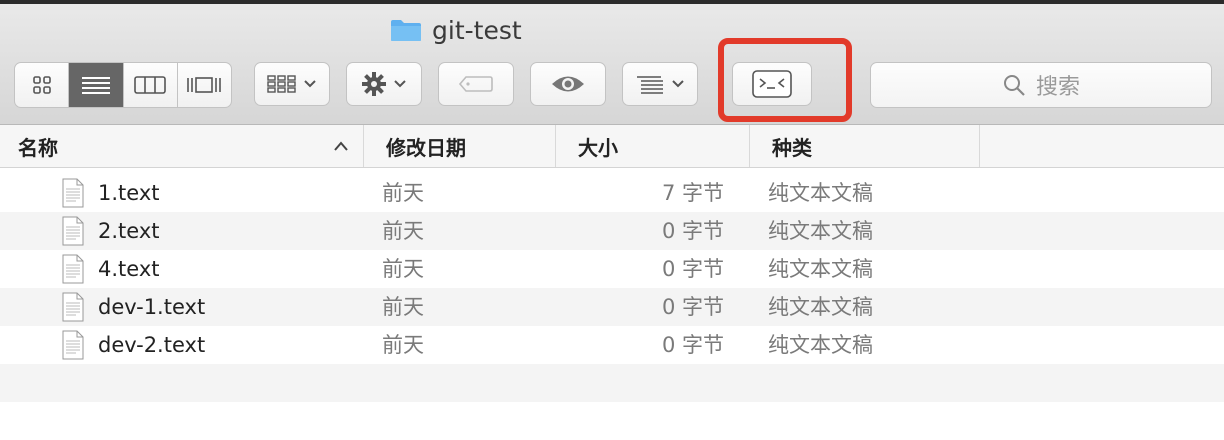 The height and width of the screenshot is (440, 1224). What do you see at coordinates (612, 231) in the screenshot?
I see `table-row: 2.text 前天 0 字节 纯文本文稿` at bounding box center [612, 231].